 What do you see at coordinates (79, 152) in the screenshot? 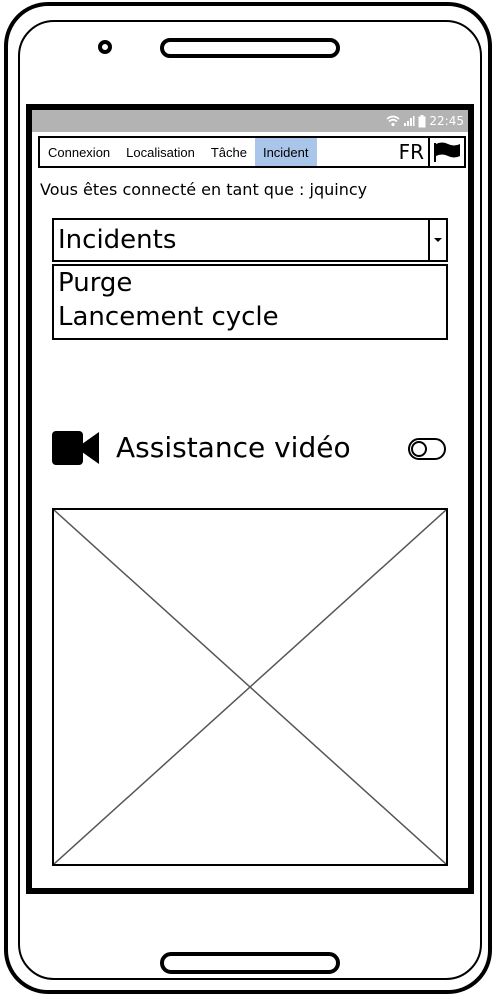
I see `tab-connexion: Connexion` at bounding box center [79, 152].